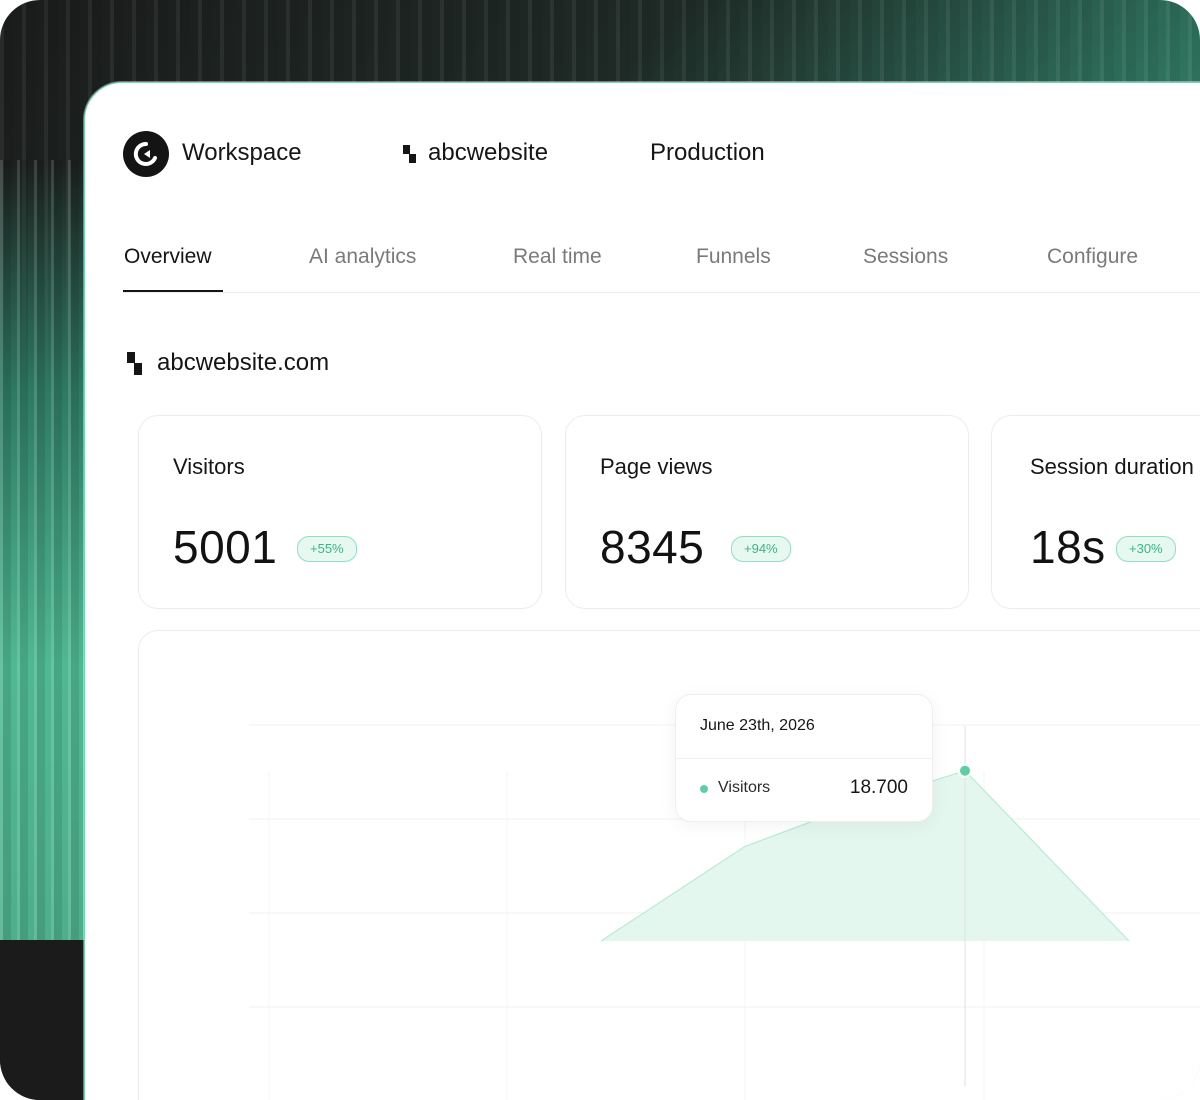 This screenshot has width=1200, height=1100. I want to click on tab-funnels: Funnels, so click(733, 257).